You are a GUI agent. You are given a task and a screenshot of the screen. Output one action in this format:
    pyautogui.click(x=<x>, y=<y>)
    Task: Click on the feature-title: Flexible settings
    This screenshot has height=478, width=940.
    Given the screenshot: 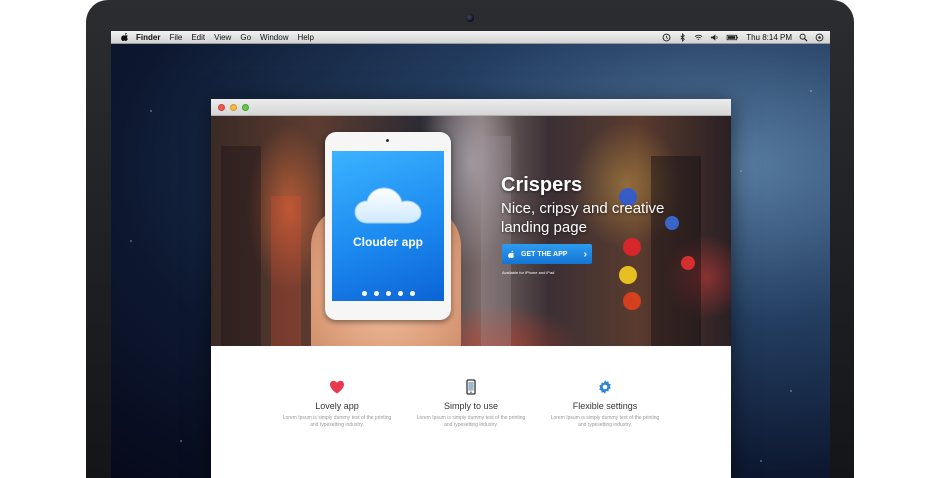 What is the action you would take?
    pyautogui.click(x=605, y=406)
    